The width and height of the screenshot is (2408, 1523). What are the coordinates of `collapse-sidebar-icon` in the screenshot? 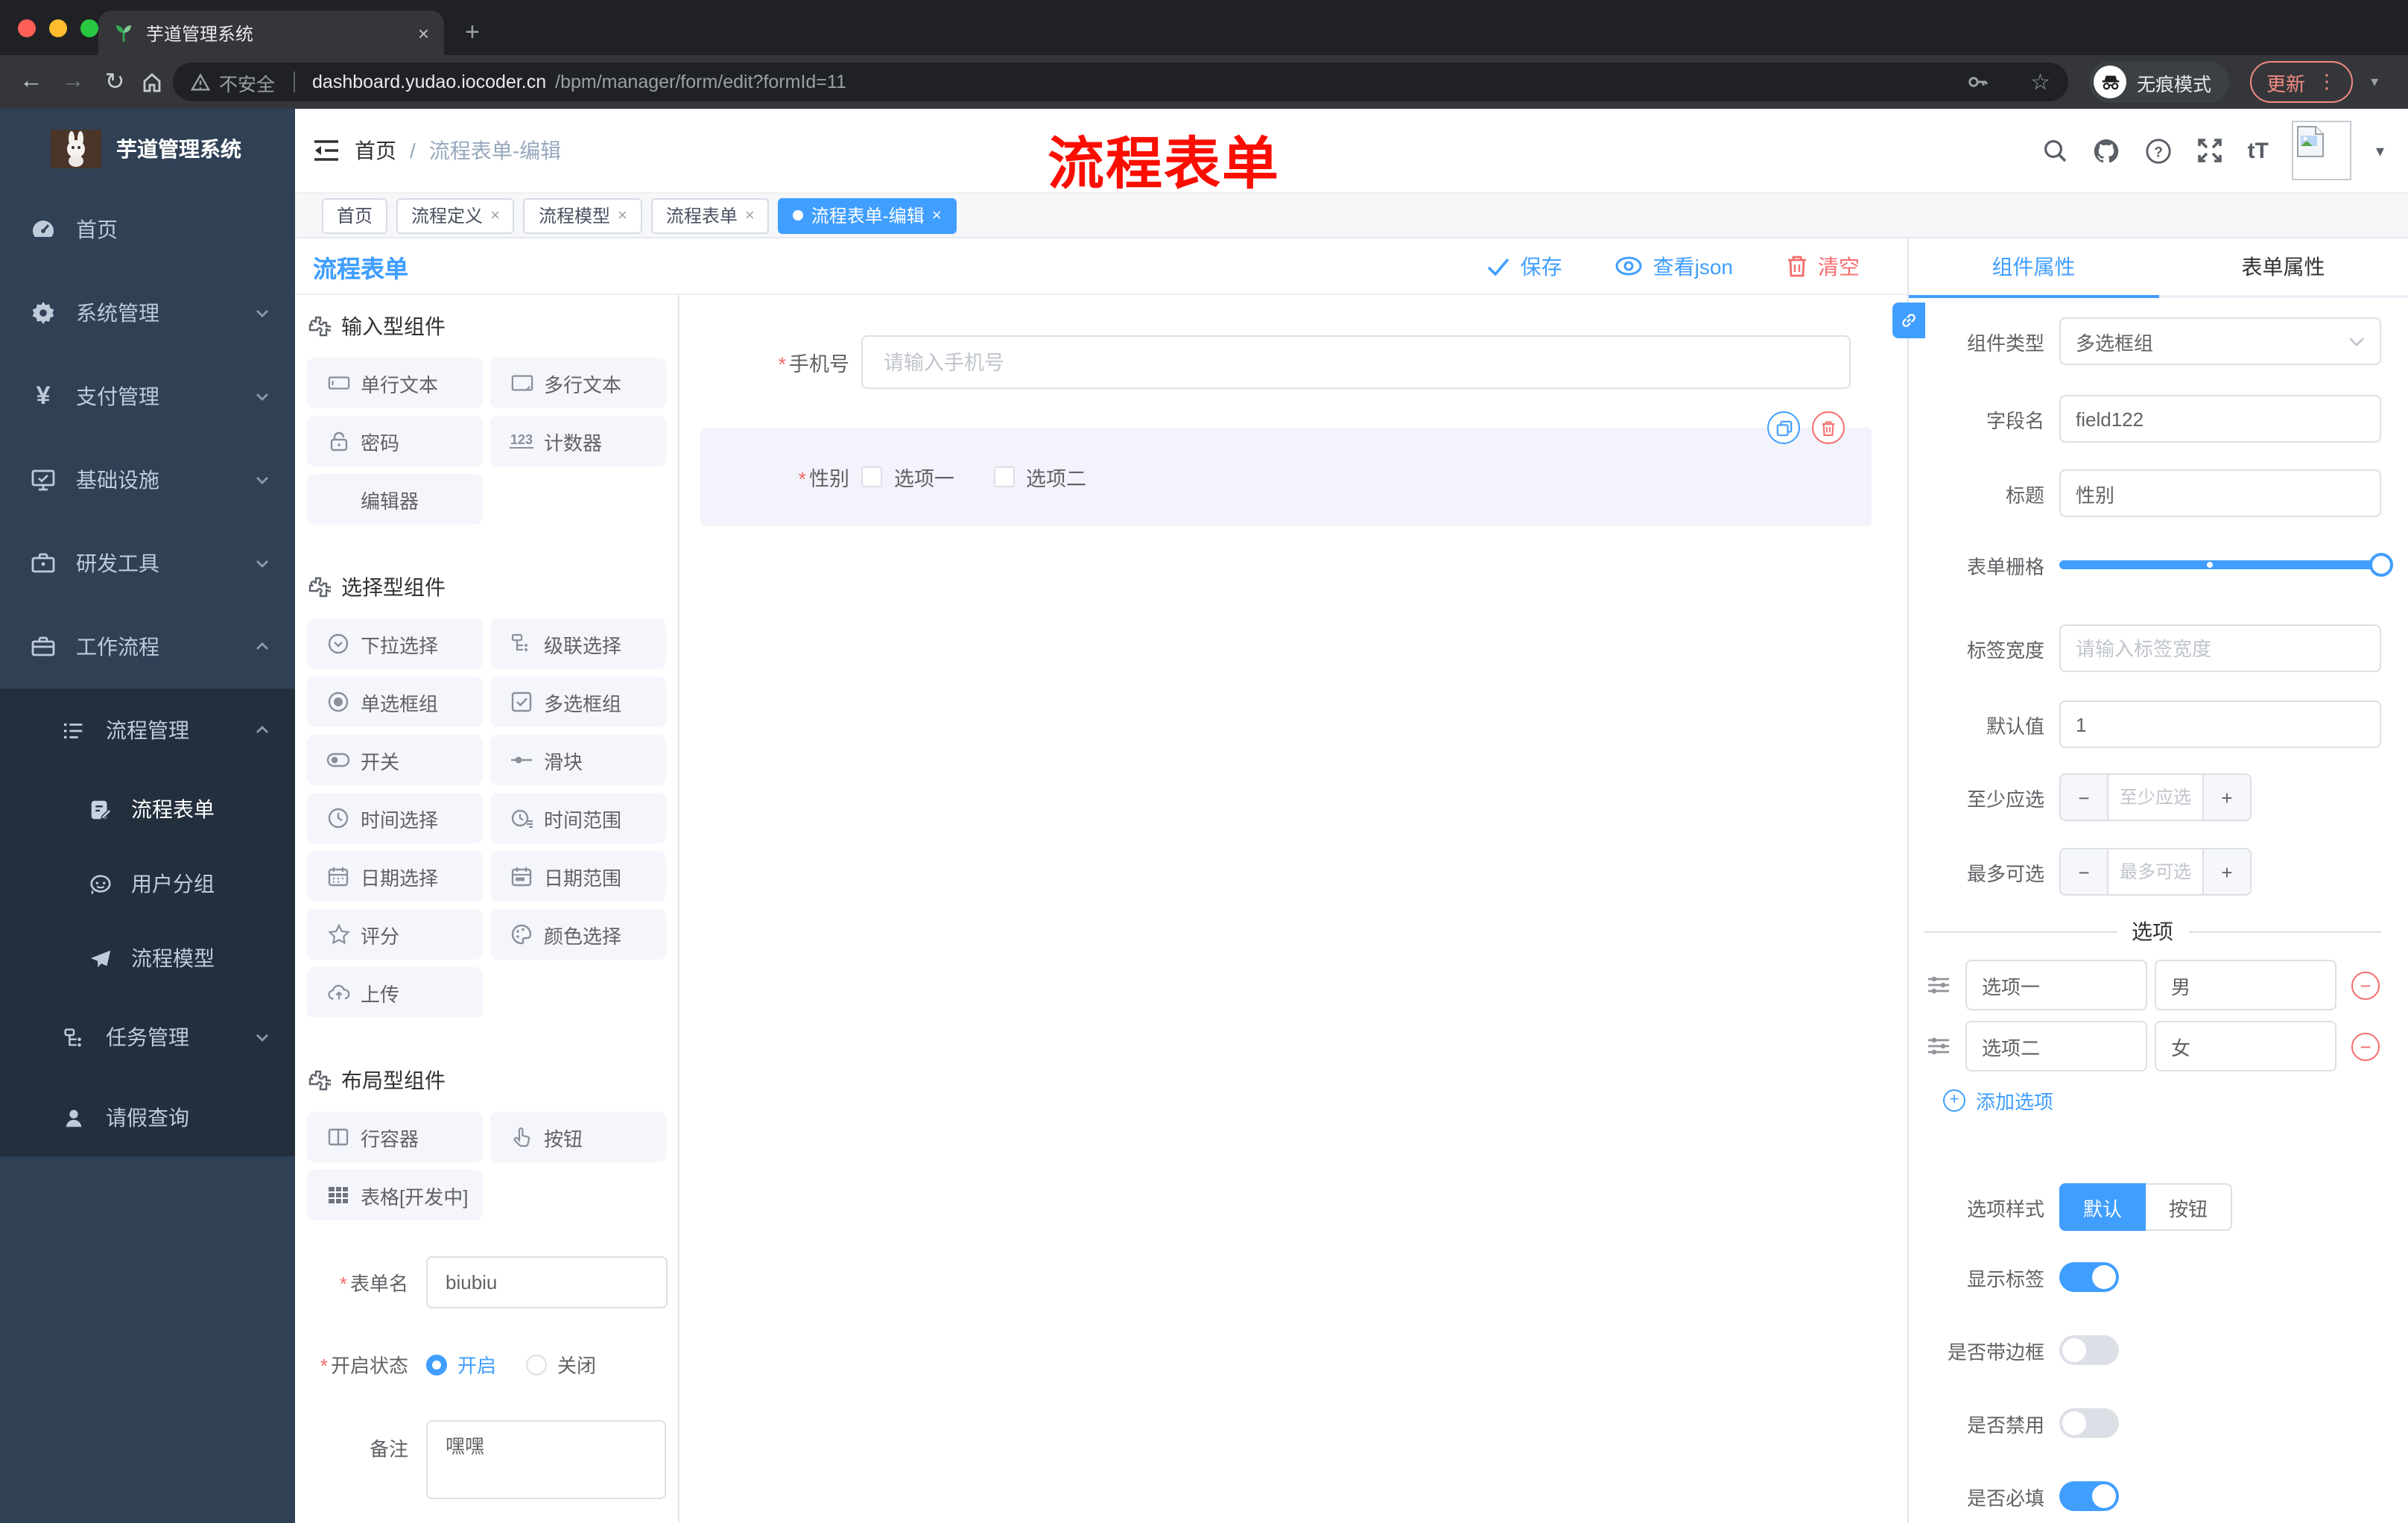 It's located at (326, 151).